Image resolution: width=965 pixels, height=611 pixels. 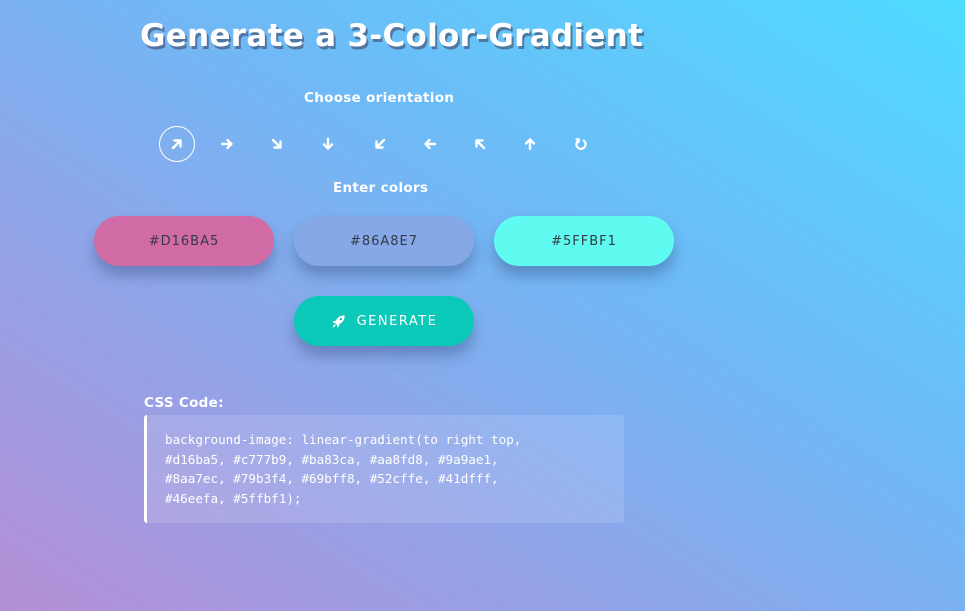 I want to click on css-code-label: CSS Code:, so click(x=184, y=403).